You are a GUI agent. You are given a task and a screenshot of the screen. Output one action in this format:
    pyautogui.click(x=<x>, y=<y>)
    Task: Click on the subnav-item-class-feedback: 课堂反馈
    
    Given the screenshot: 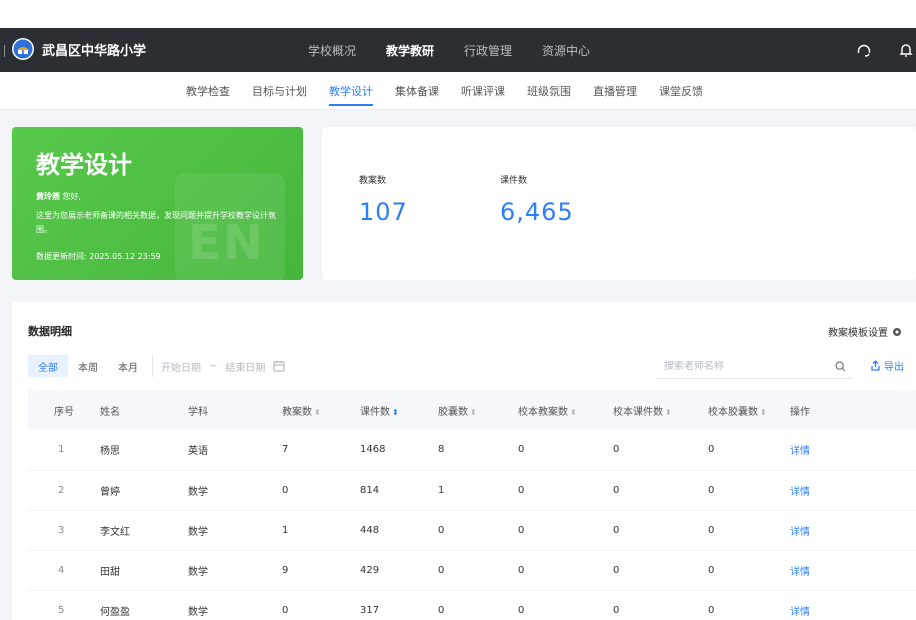 What is the action you would take?
    pyautogui.click(x=681, y=91)
    